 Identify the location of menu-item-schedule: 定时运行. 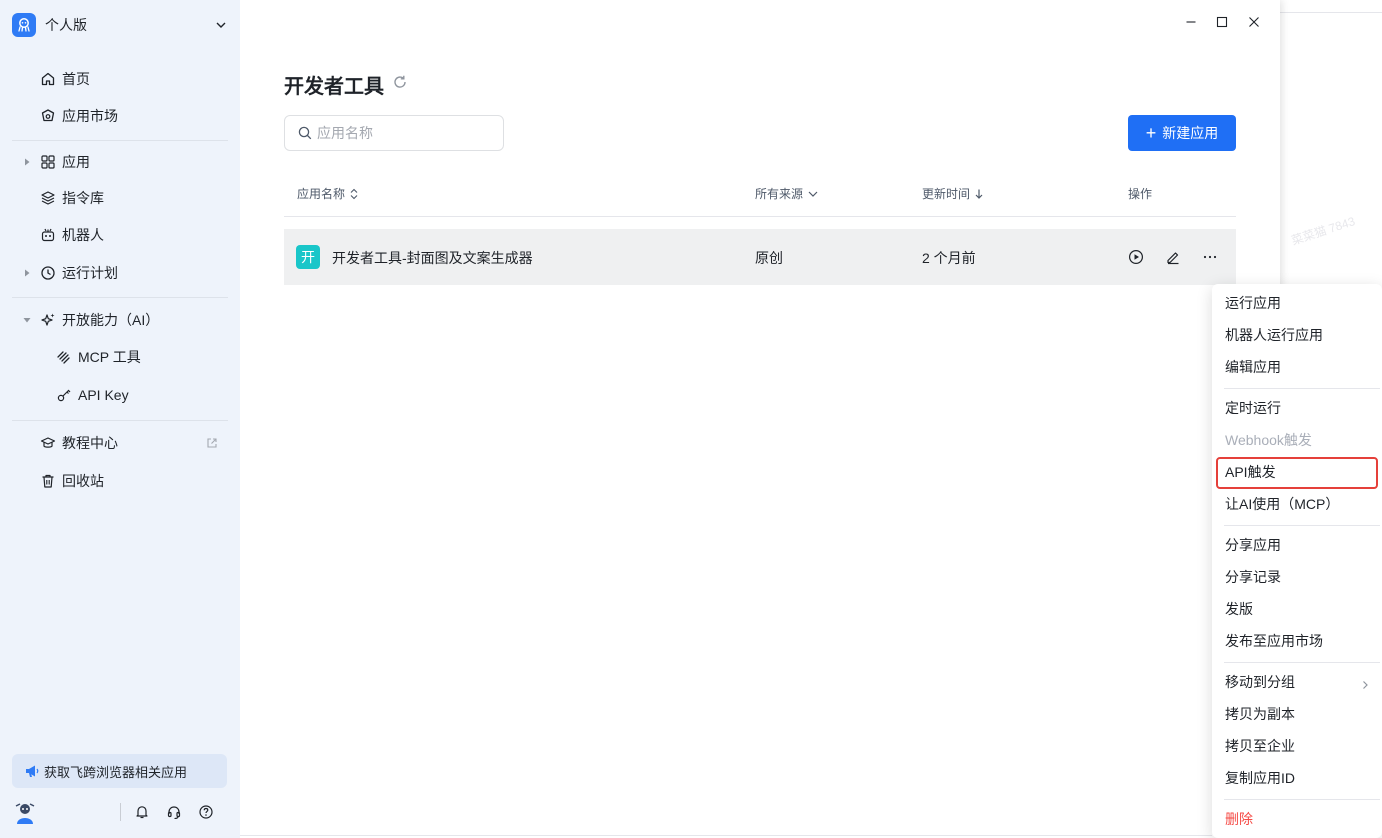
(1253, 408).